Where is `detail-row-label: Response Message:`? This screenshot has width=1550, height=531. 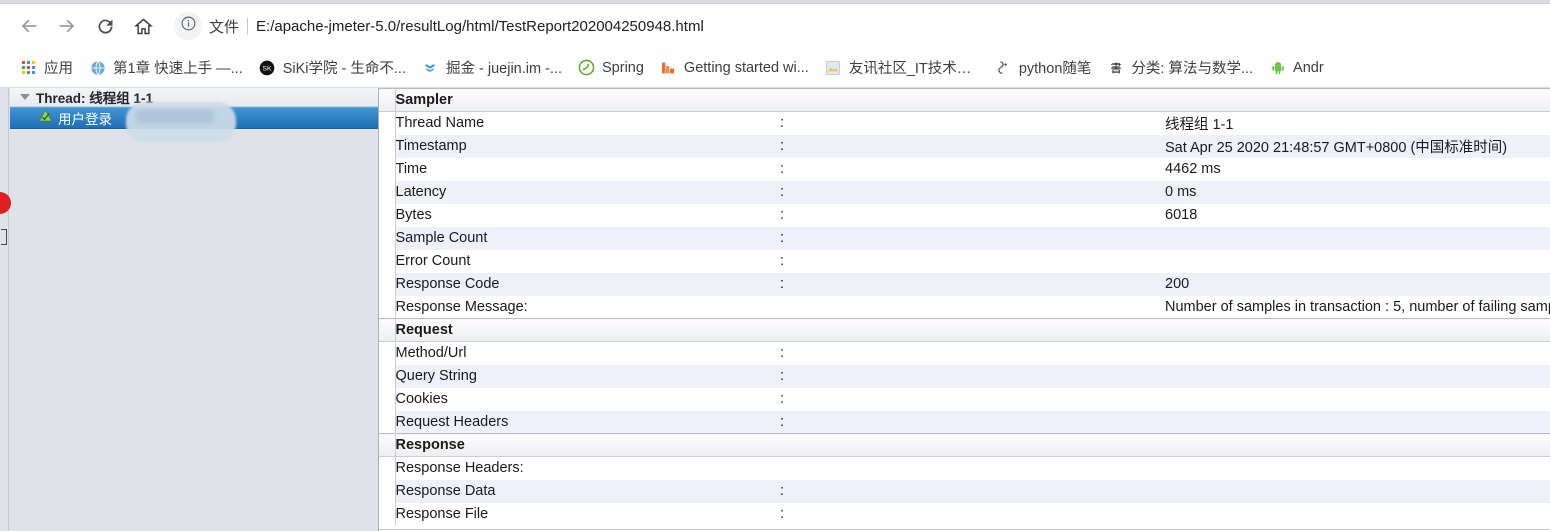
detail-row-label: Response Message: is located at coordinates (780, 307).